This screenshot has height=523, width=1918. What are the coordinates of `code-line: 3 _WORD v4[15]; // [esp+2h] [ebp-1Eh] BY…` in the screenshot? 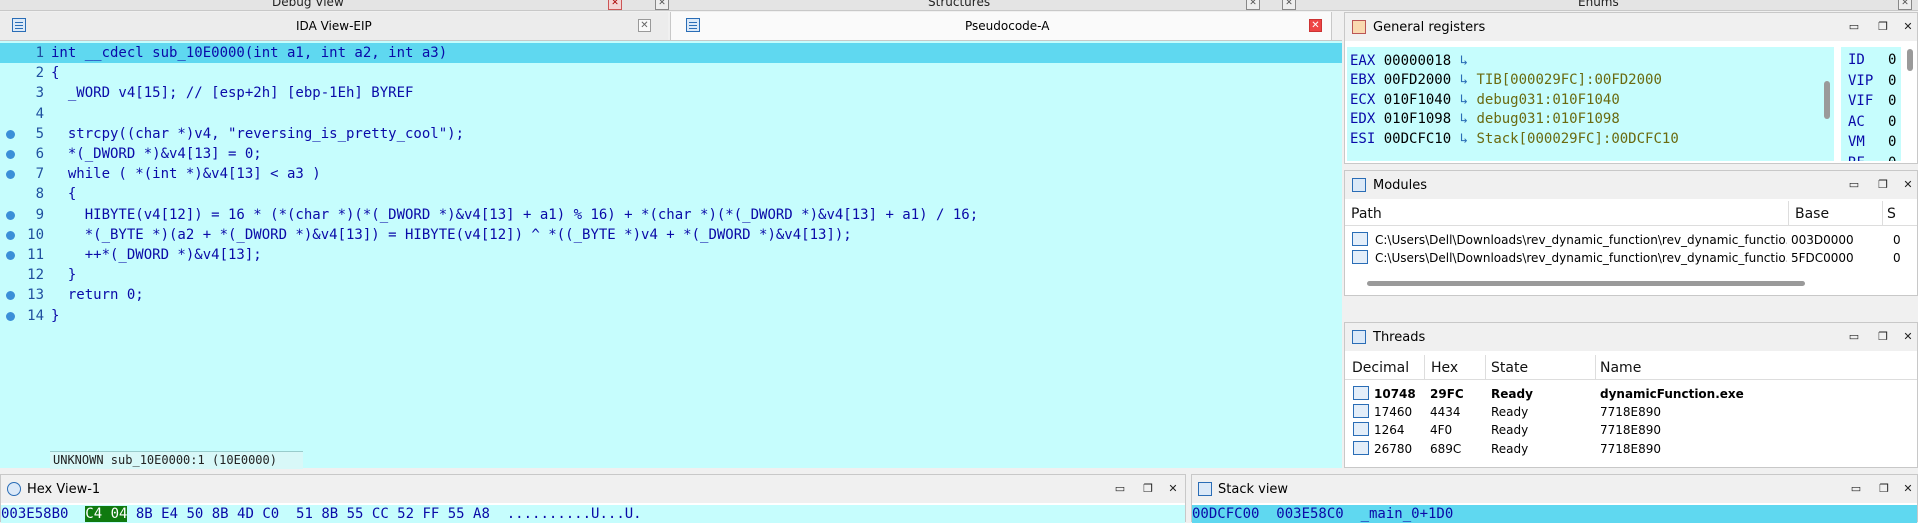 It's located at (671, 93).